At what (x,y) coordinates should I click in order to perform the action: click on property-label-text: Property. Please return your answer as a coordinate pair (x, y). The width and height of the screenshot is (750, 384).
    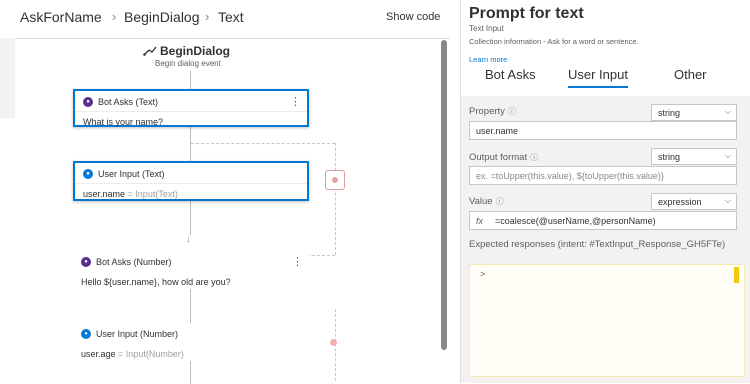
    Looking at the image, I should click on (487, 111).